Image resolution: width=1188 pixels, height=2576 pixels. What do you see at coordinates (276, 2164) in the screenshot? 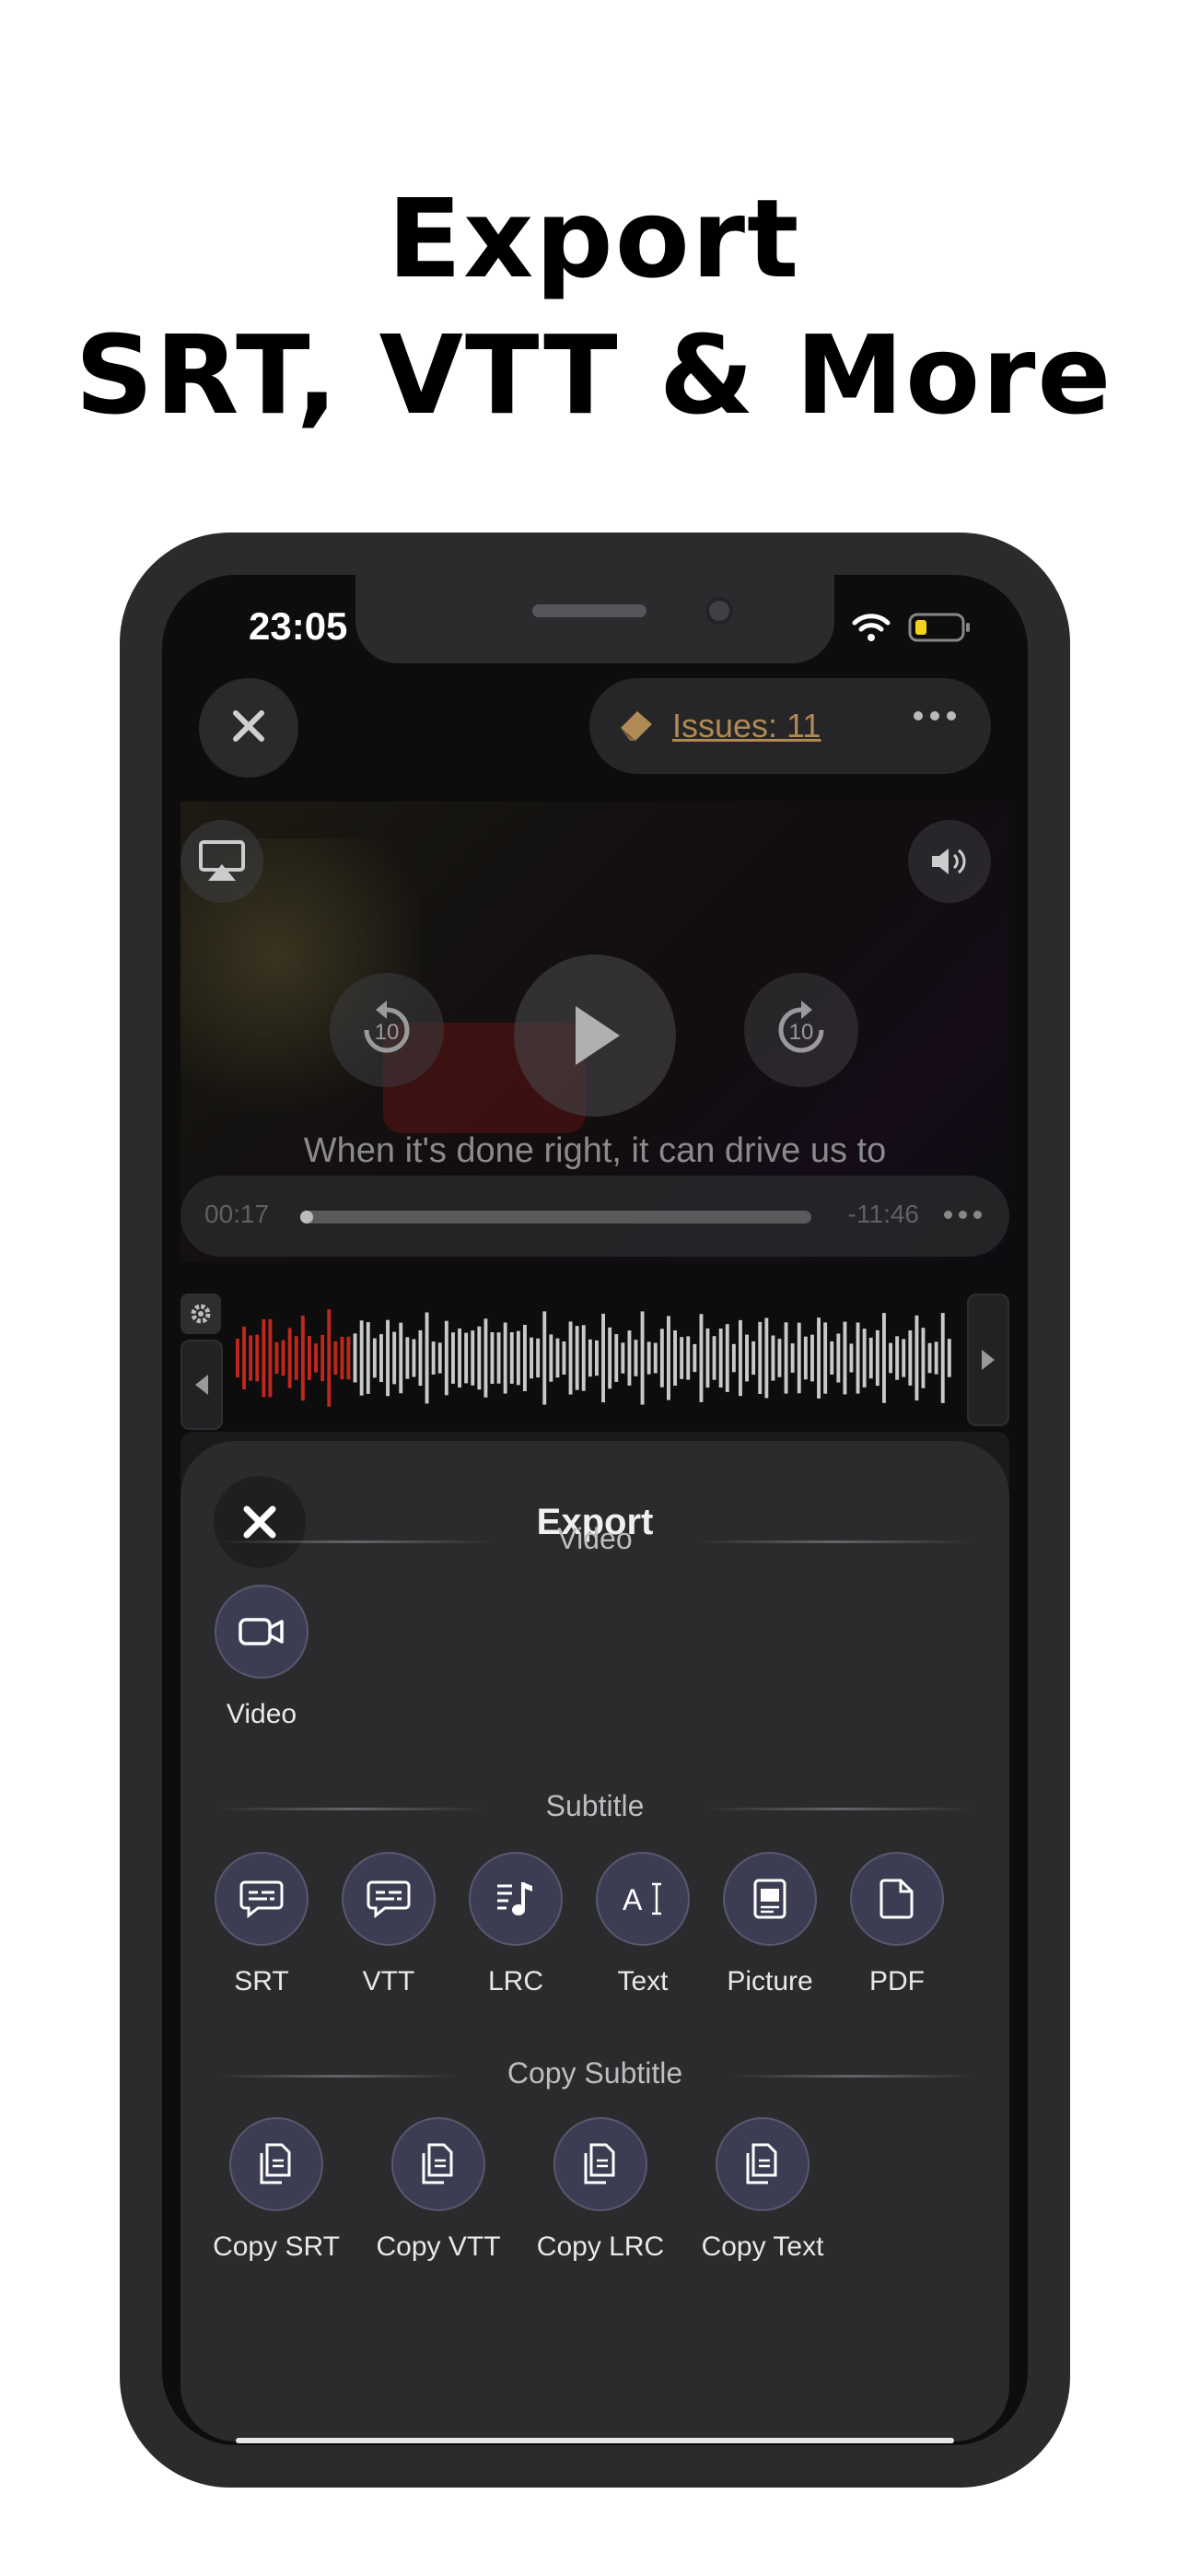
I see `copy-document-icon` at bounding box center [276, 2164].